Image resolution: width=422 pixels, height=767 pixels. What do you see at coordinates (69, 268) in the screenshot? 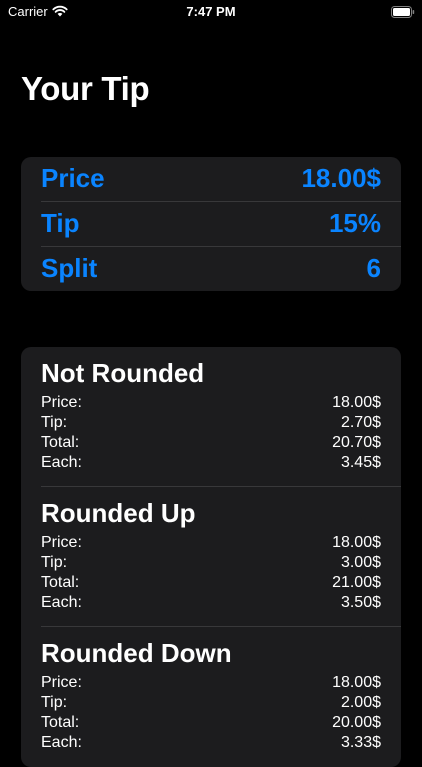
I see `split-label: Split` at bounding box center [69, 268].